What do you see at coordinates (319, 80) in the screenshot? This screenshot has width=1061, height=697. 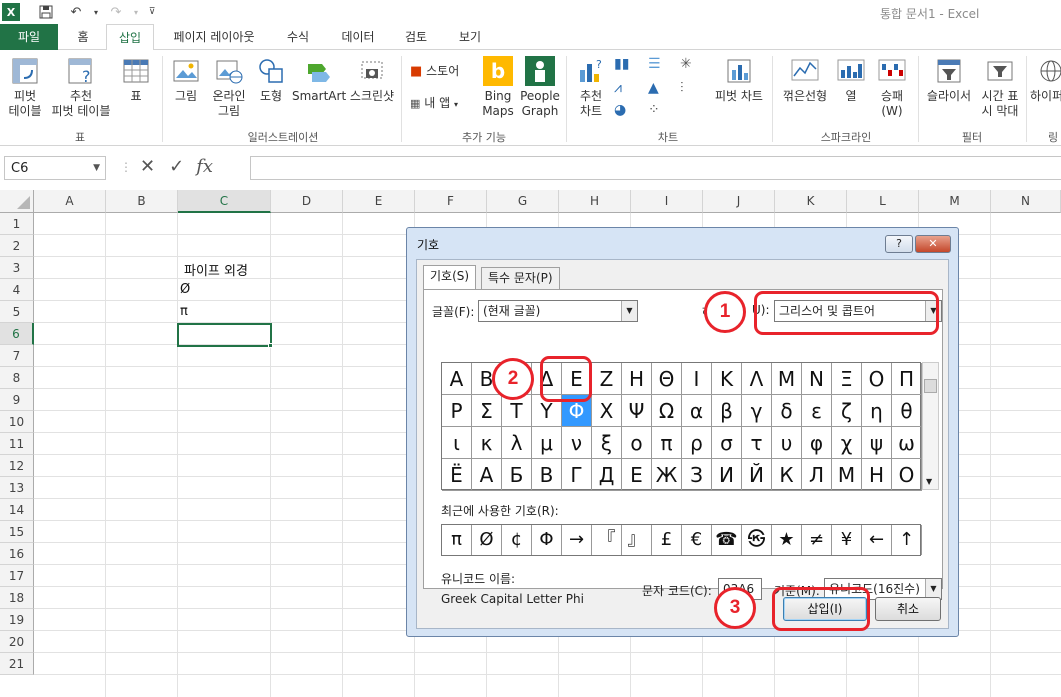 I see `smartart-button: SmartArt` at bounding box center [319, 80].